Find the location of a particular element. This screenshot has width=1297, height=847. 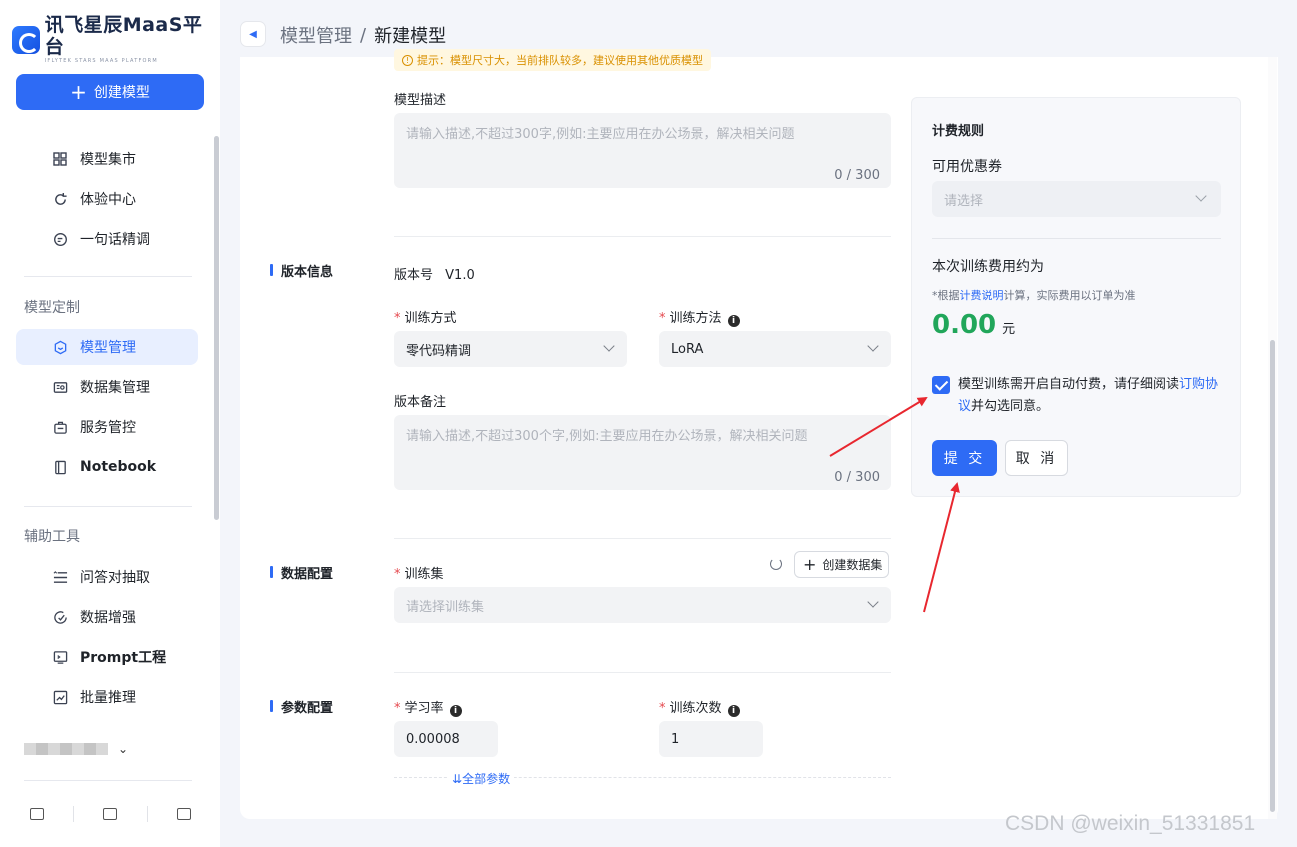

sidebar-item-model-market: 模型集市 is located at coordinates (107, 159).